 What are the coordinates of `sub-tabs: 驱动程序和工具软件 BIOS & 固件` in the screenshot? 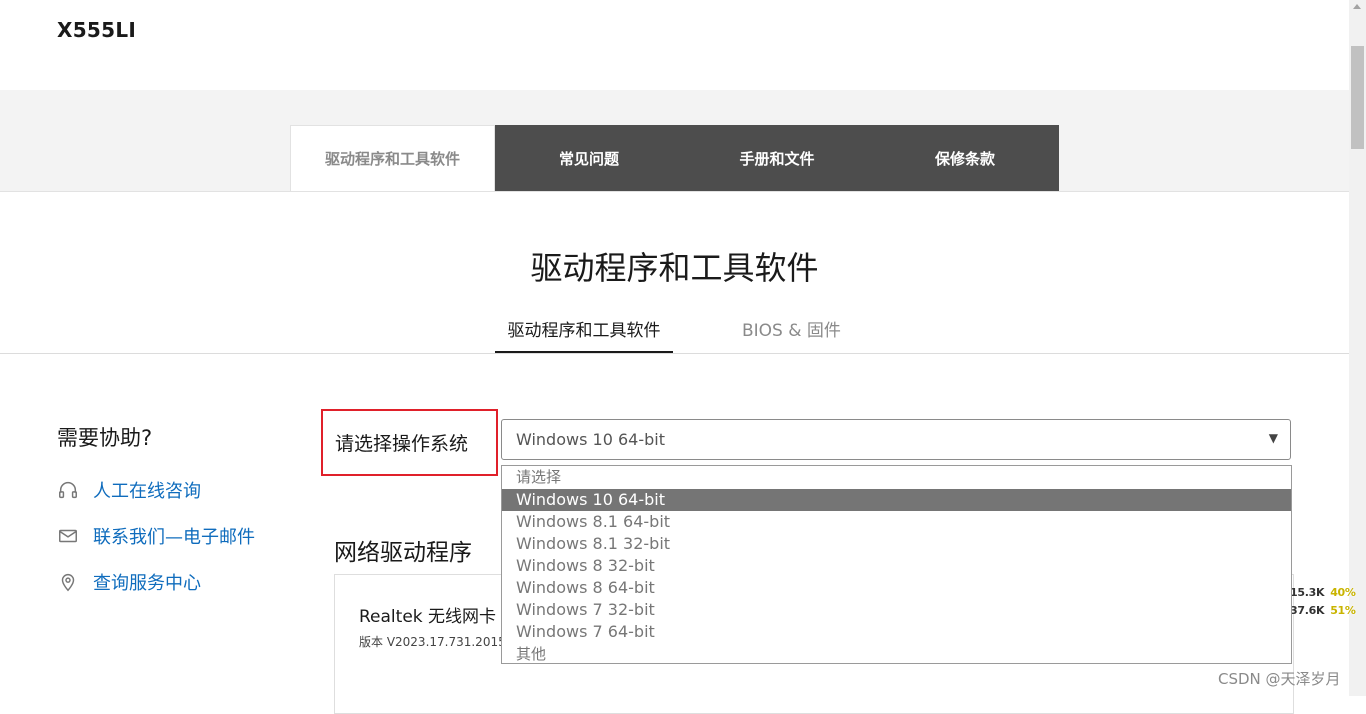 It's located at (674, 335).